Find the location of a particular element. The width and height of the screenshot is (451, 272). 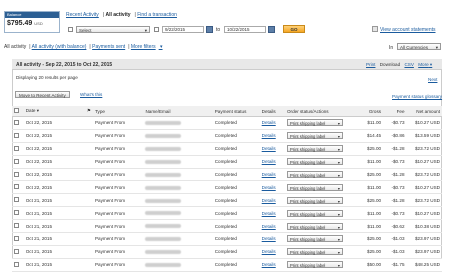

col-gross: Gross is located at coordinates (370, 111).